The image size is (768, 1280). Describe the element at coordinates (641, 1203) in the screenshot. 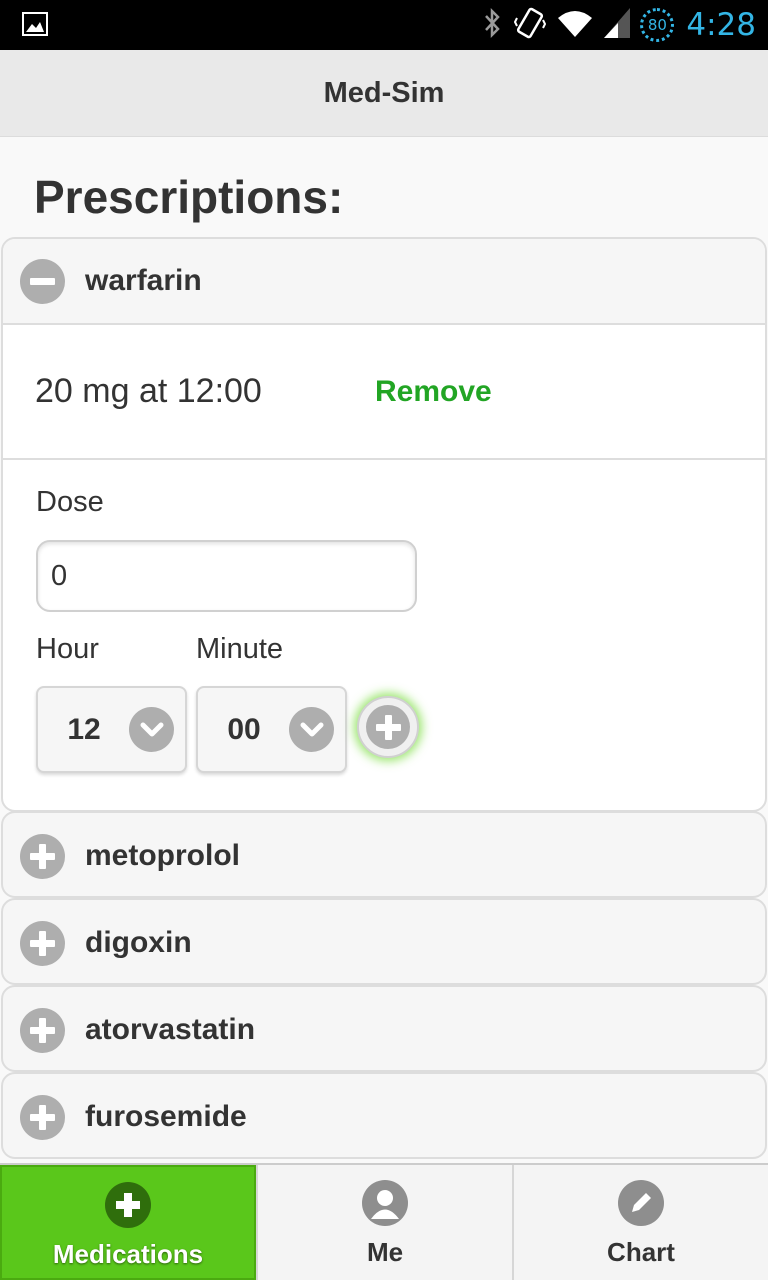

I see `pencil-icon` at that location.